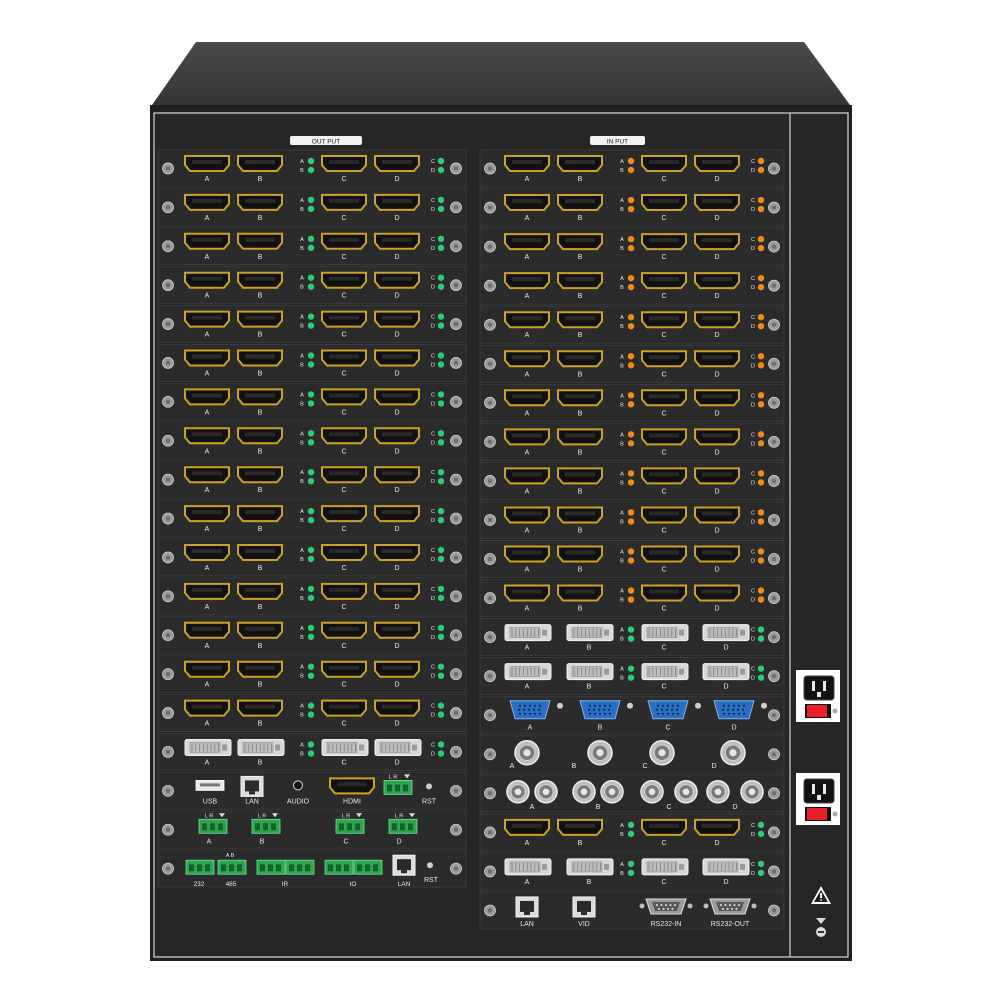  What do you see at coordinates (817, 814) in the screenshot?
I see `power-switch-icon` at bounding box center [817, 814].